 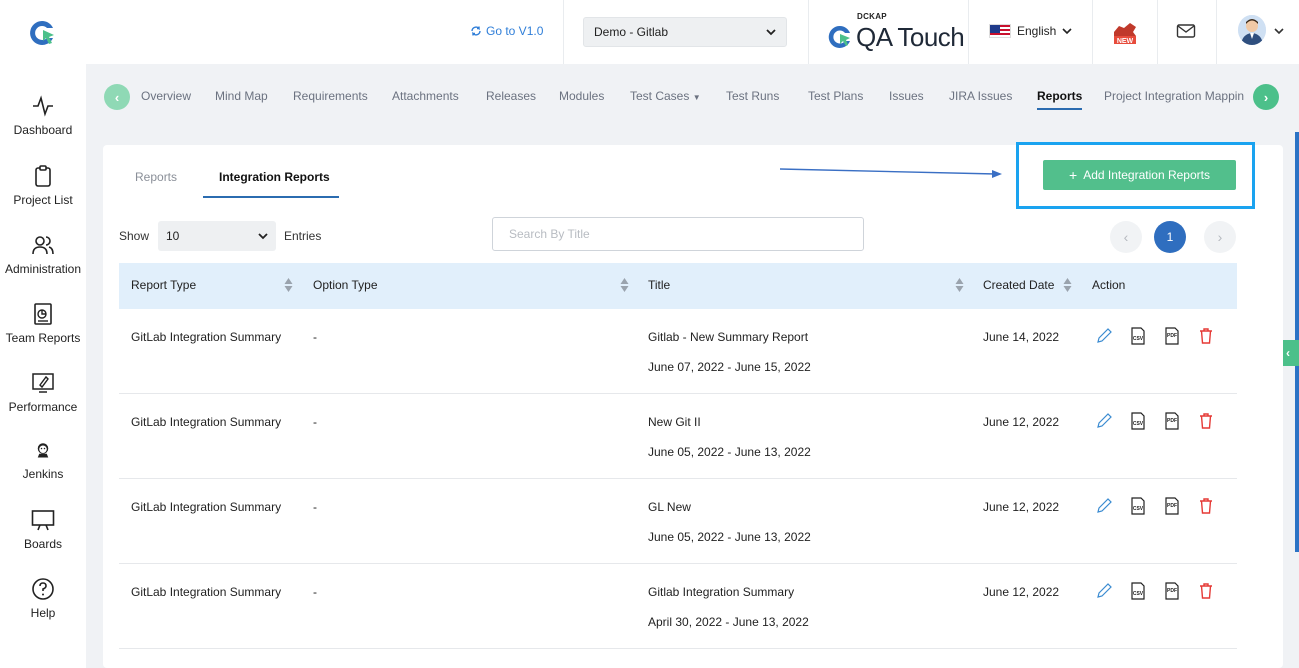 I want to click on cell-created-date: June 12, 2022, so click(x=1021, y=422).